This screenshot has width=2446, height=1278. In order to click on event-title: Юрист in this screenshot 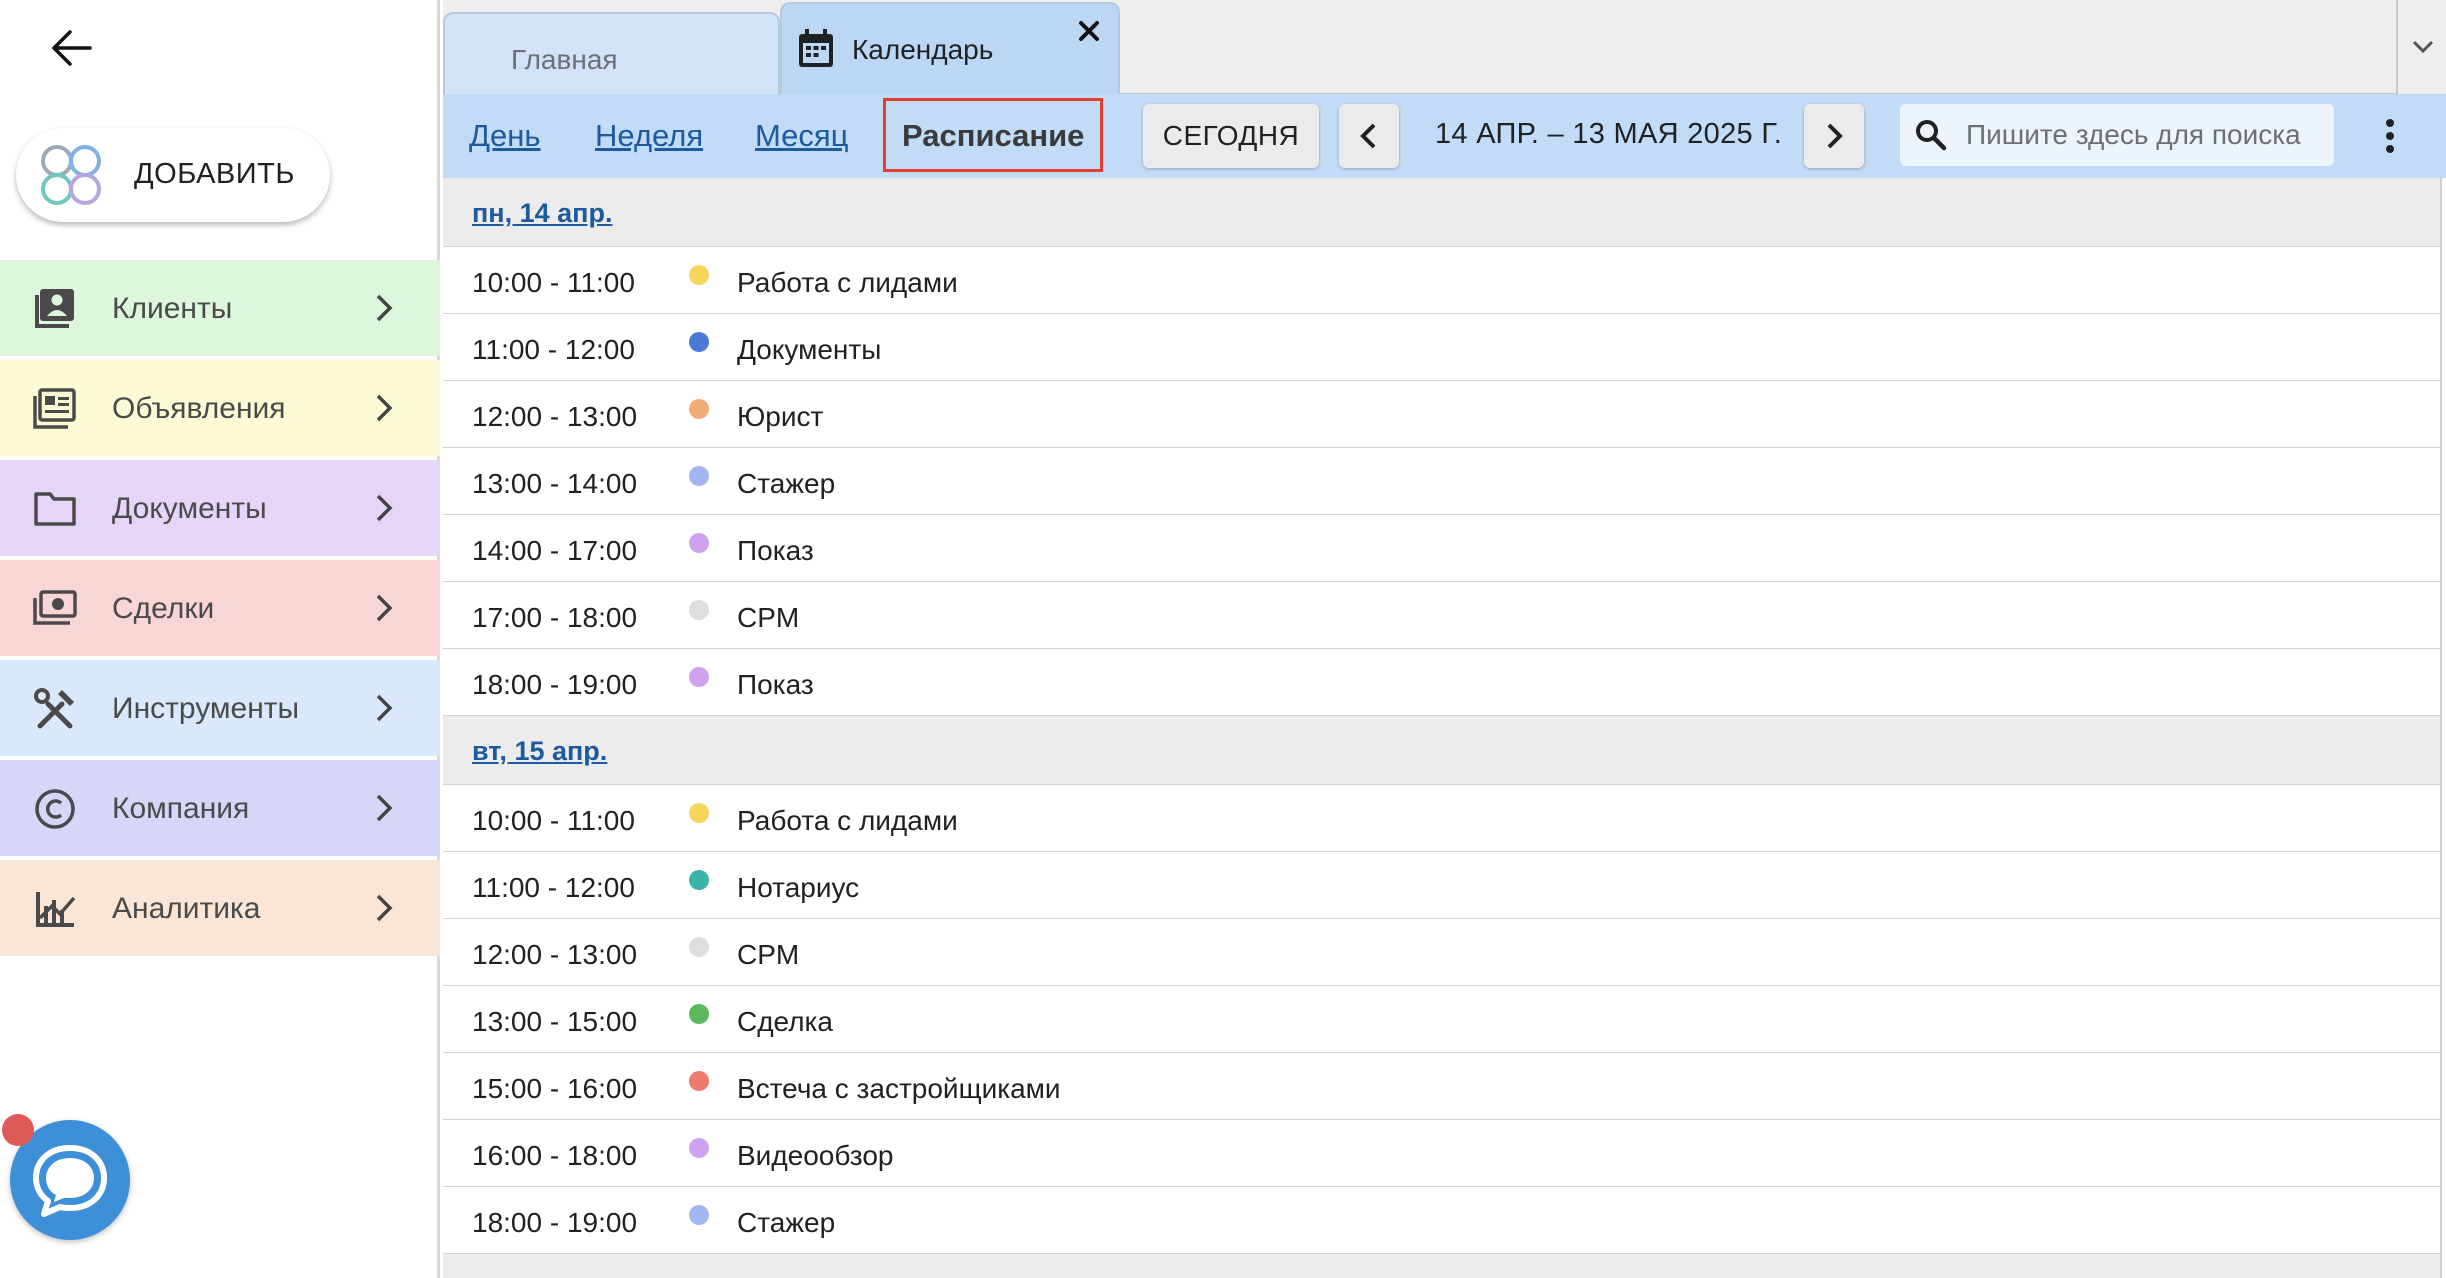, I will do `click(780, 416)`.